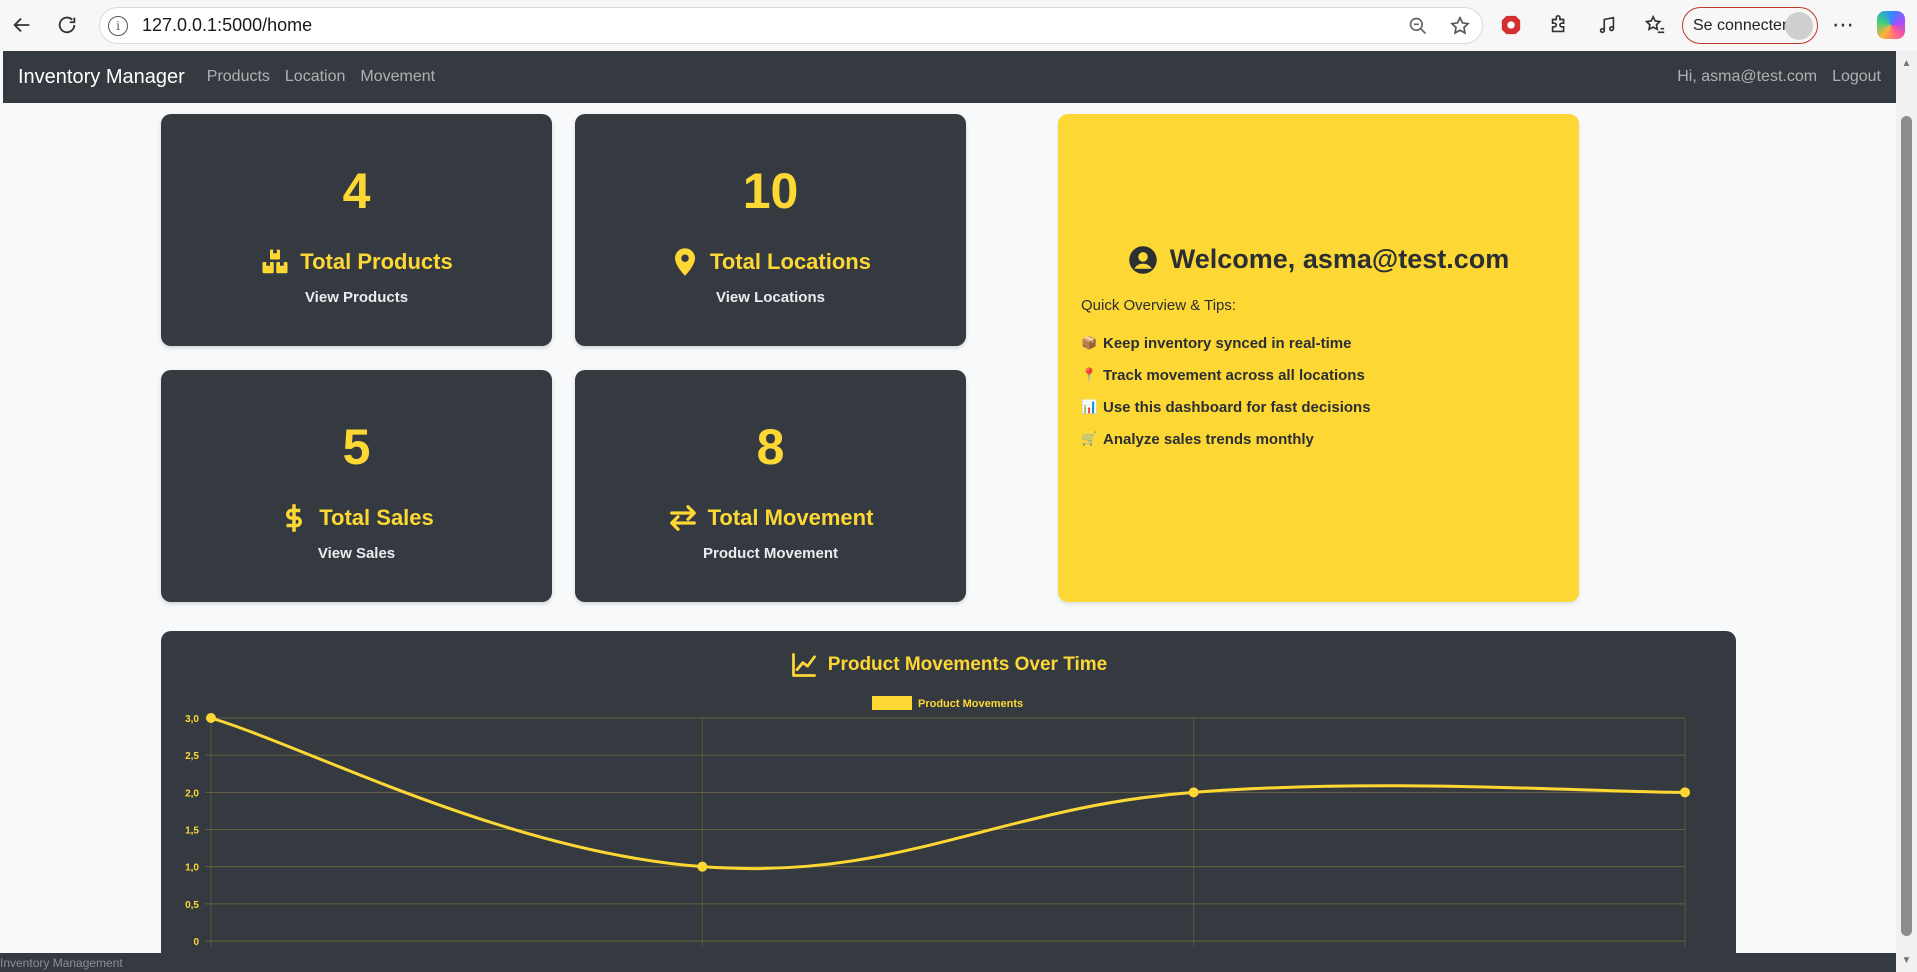  What do you see at coordinates (1089, 374) in the screenshot?
I see `pin-icon: 📍` at bounding box center [1089, 374].